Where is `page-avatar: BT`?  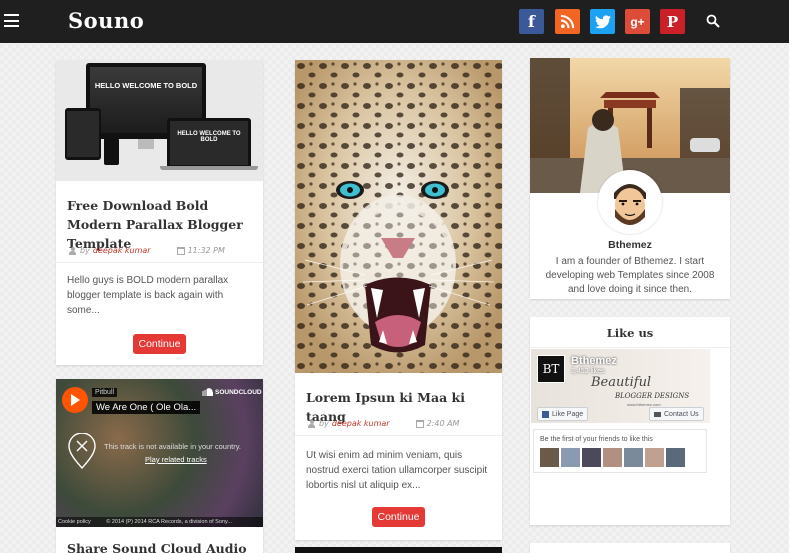
page-avatar: BT is located at coordinates (551, 369).